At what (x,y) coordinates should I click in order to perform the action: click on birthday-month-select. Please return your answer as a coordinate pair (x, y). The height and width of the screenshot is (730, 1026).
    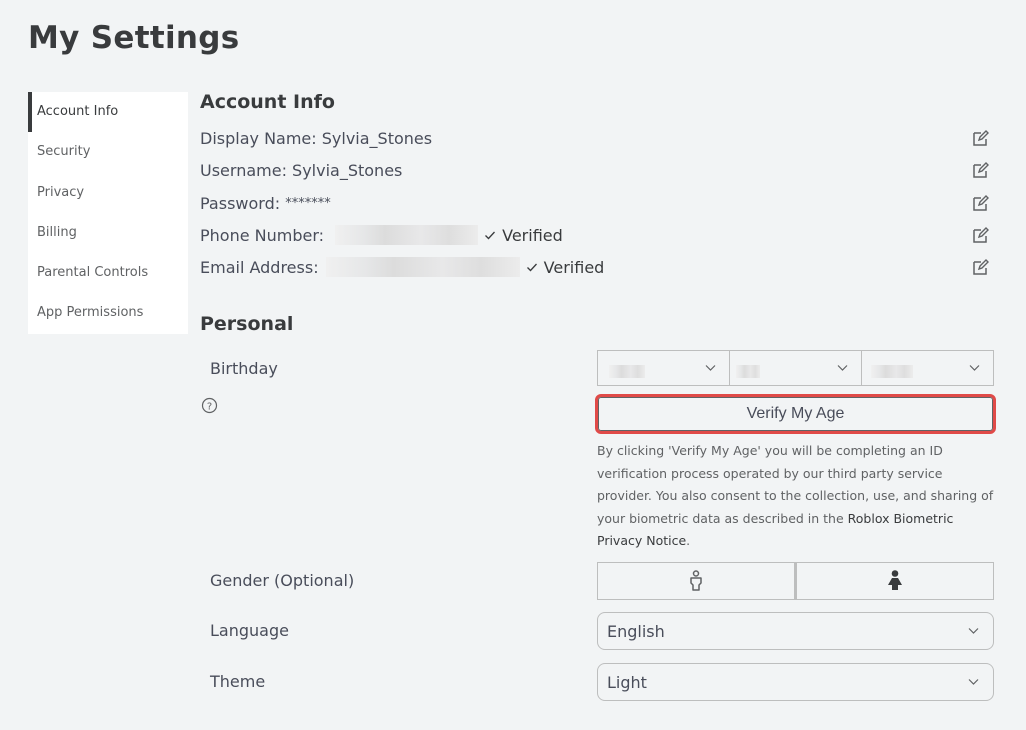
    Looking at the image, I should click on (663, 368).